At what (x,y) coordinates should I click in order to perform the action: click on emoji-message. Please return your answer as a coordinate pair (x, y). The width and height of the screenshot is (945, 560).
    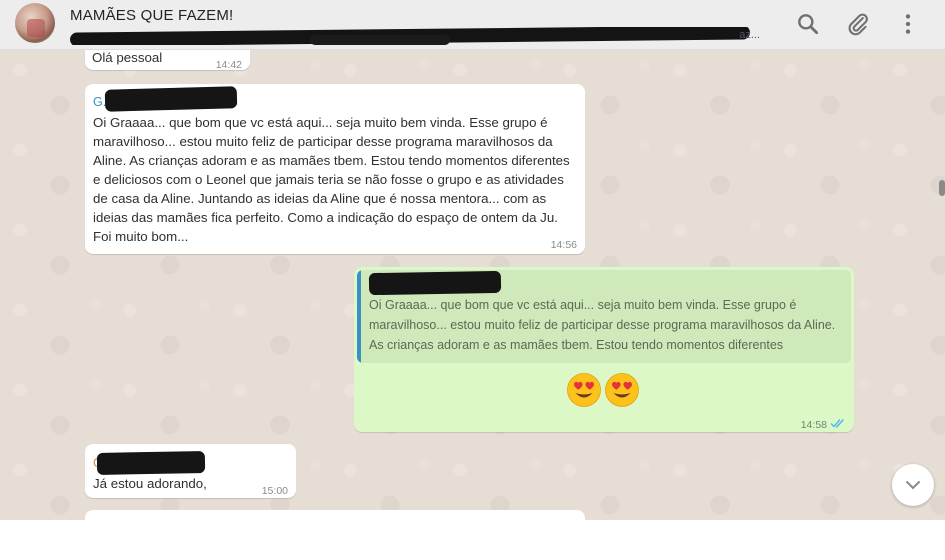
    Looking at the image, I should click on (606, 392).